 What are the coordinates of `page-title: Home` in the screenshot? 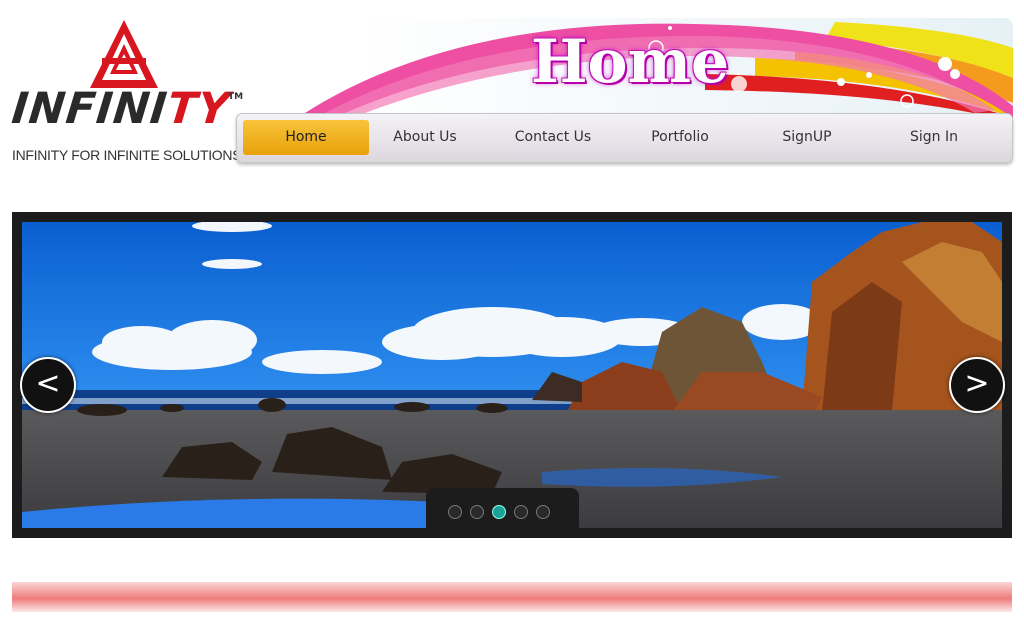 It's located at (630, 62).